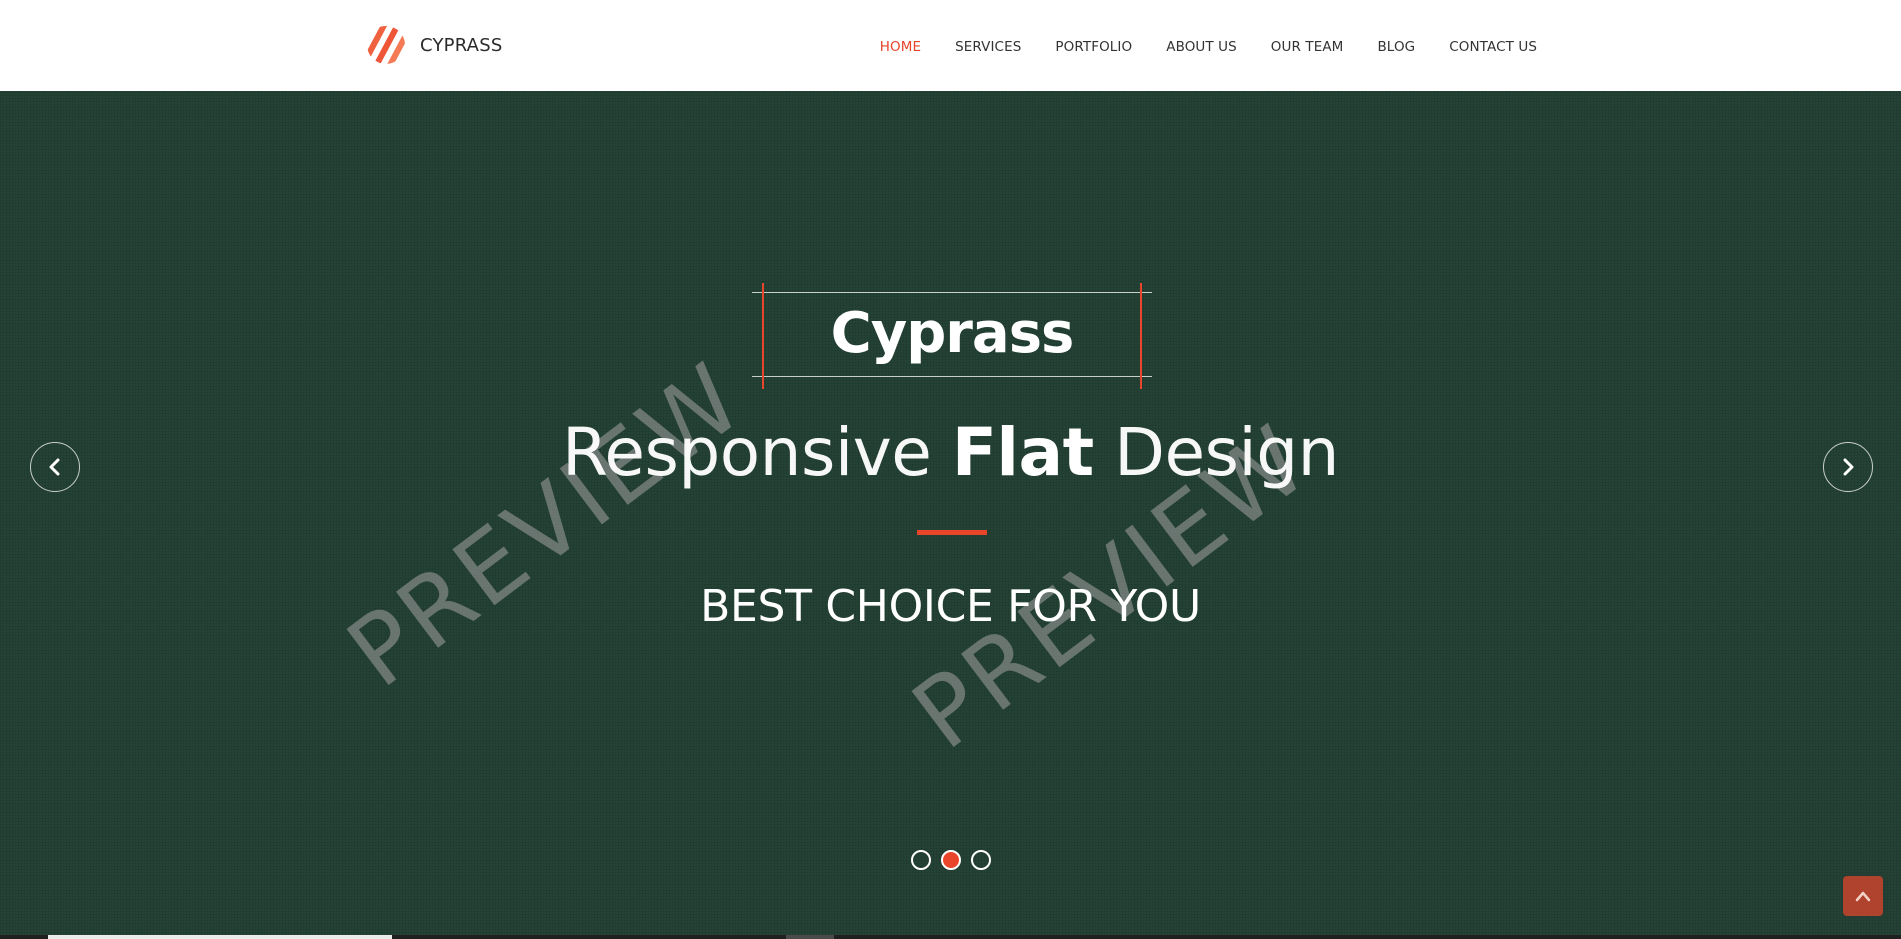  I want to click on chevron-right-icon, so click(1848, 467).